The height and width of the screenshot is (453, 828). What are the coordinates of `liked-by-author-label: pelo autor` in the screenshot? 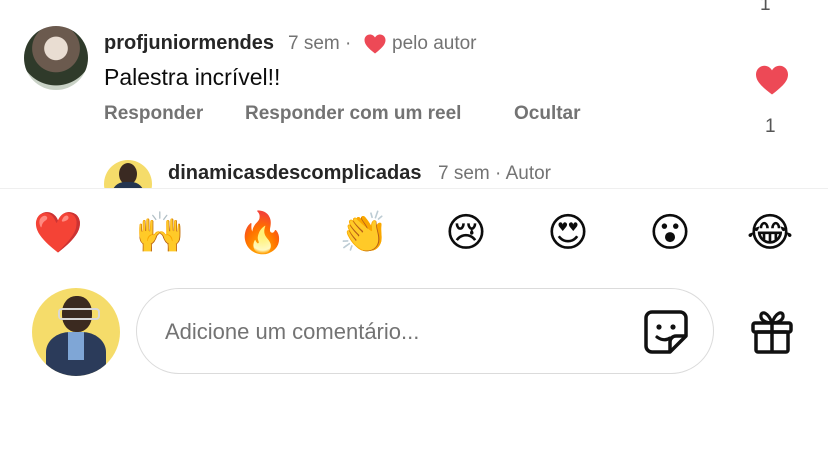 It's located at (434, 43).